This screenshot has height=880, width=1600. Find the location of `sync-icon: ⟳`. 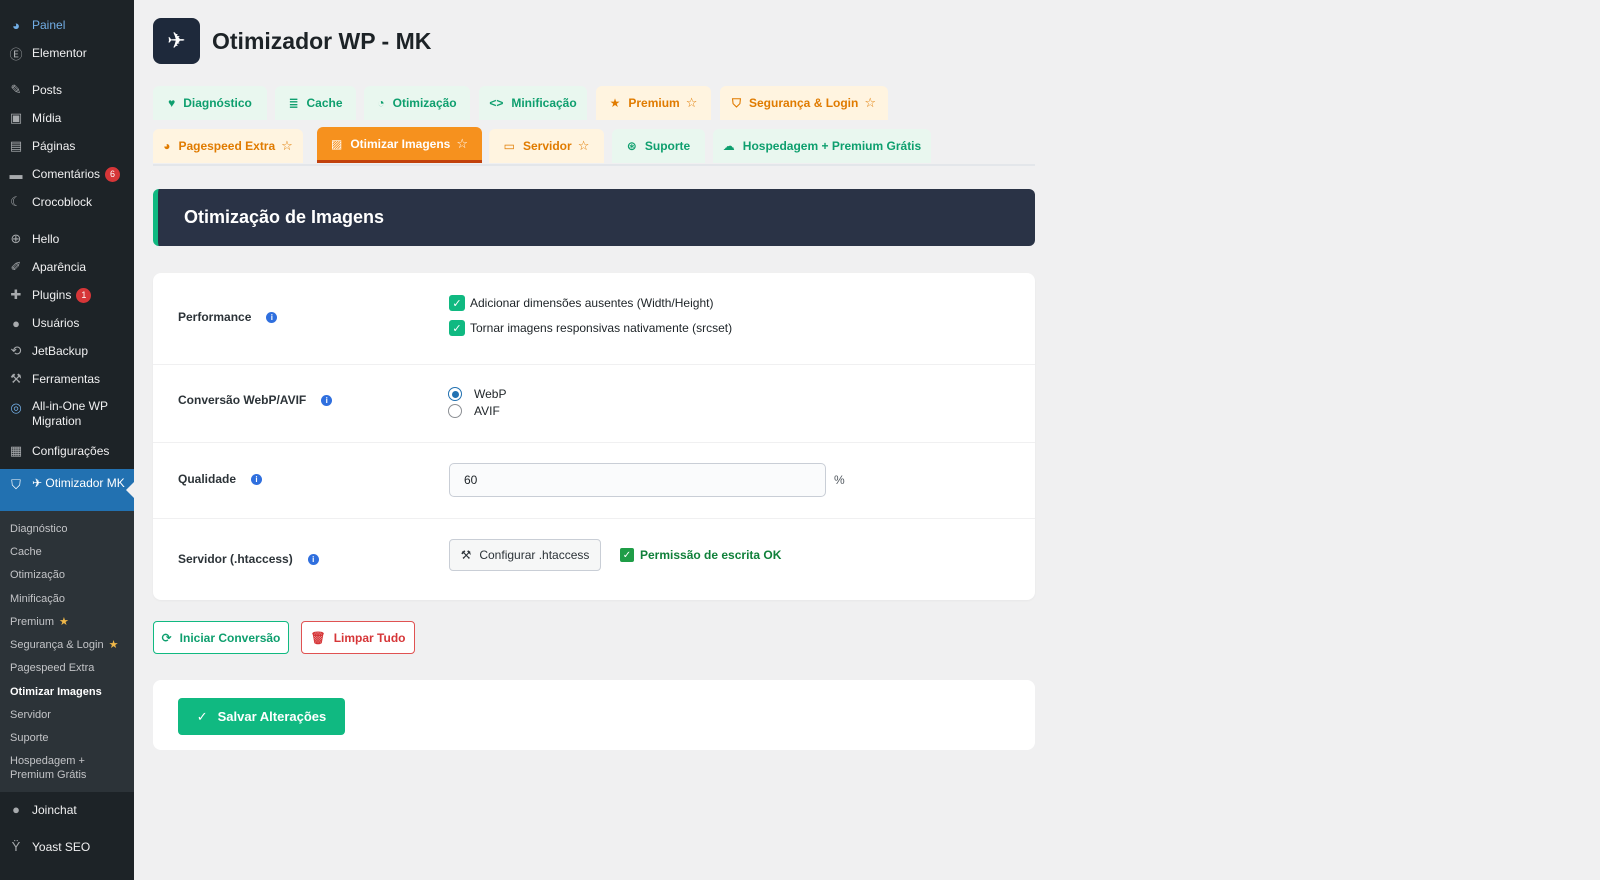

sync-icon: ⟳ is located at coordinates (166, 637).